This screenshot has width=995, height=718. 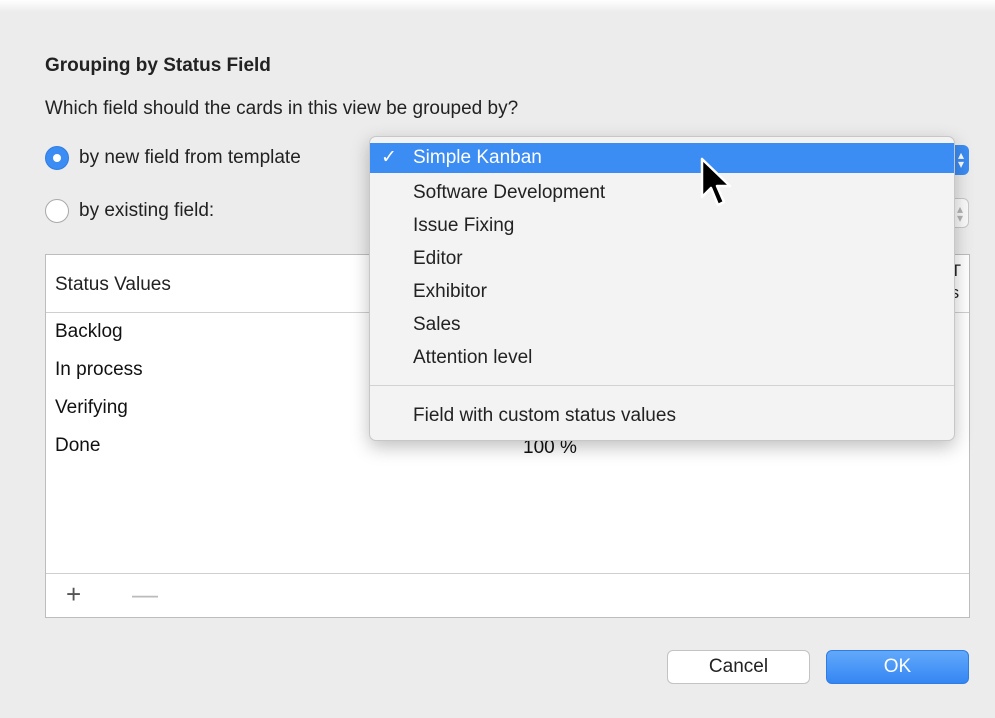 What do you see at coordinates (897, 667) in the screenshot?
I see `ok-button: OK` at bounding box center [897, 667].